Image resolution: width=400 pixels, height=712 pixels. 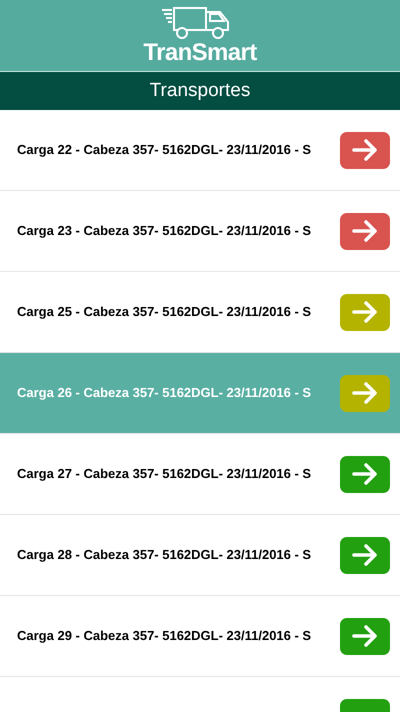 I want to click on row-label: Carga 27 - Cabeza 357- 5162DGL- 23/11/2016 - S, so click(x=164, y=474).